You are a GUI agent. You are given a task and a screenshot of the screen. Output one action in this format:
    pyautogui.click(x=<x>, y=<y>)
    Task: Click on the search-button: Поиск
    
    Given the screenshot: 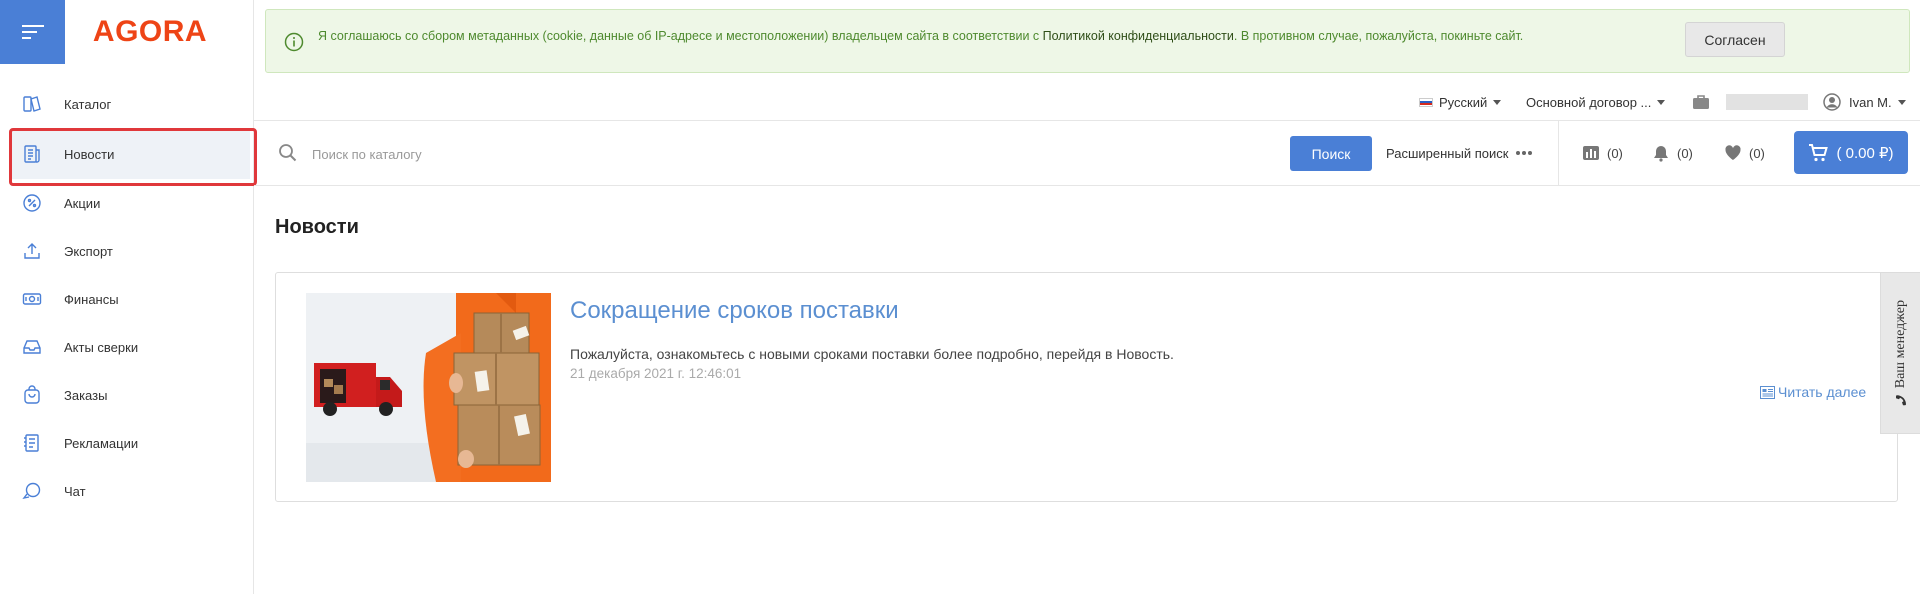 What is the action you would take?
    pyautogui.click(x=1331, y=153)
    